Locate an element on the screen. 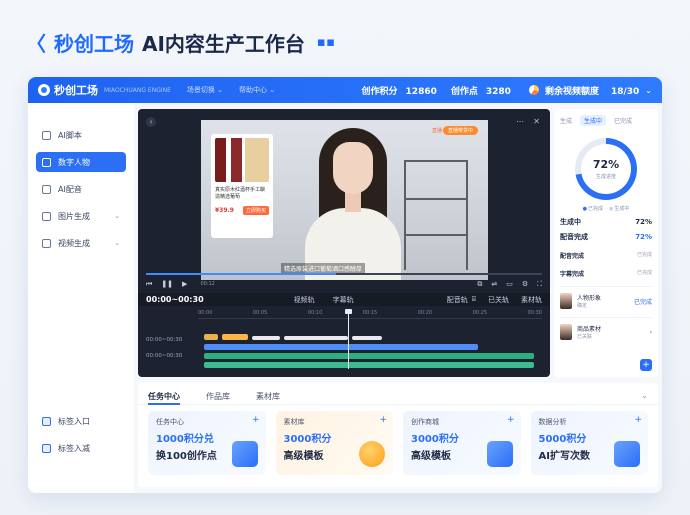 The height and width of the screenshot is (515, 690). product-card: 真实原木红酒杯手工酿造精选葡萄 ¥39.9 立即购买 is located at coordinates (242, 186).